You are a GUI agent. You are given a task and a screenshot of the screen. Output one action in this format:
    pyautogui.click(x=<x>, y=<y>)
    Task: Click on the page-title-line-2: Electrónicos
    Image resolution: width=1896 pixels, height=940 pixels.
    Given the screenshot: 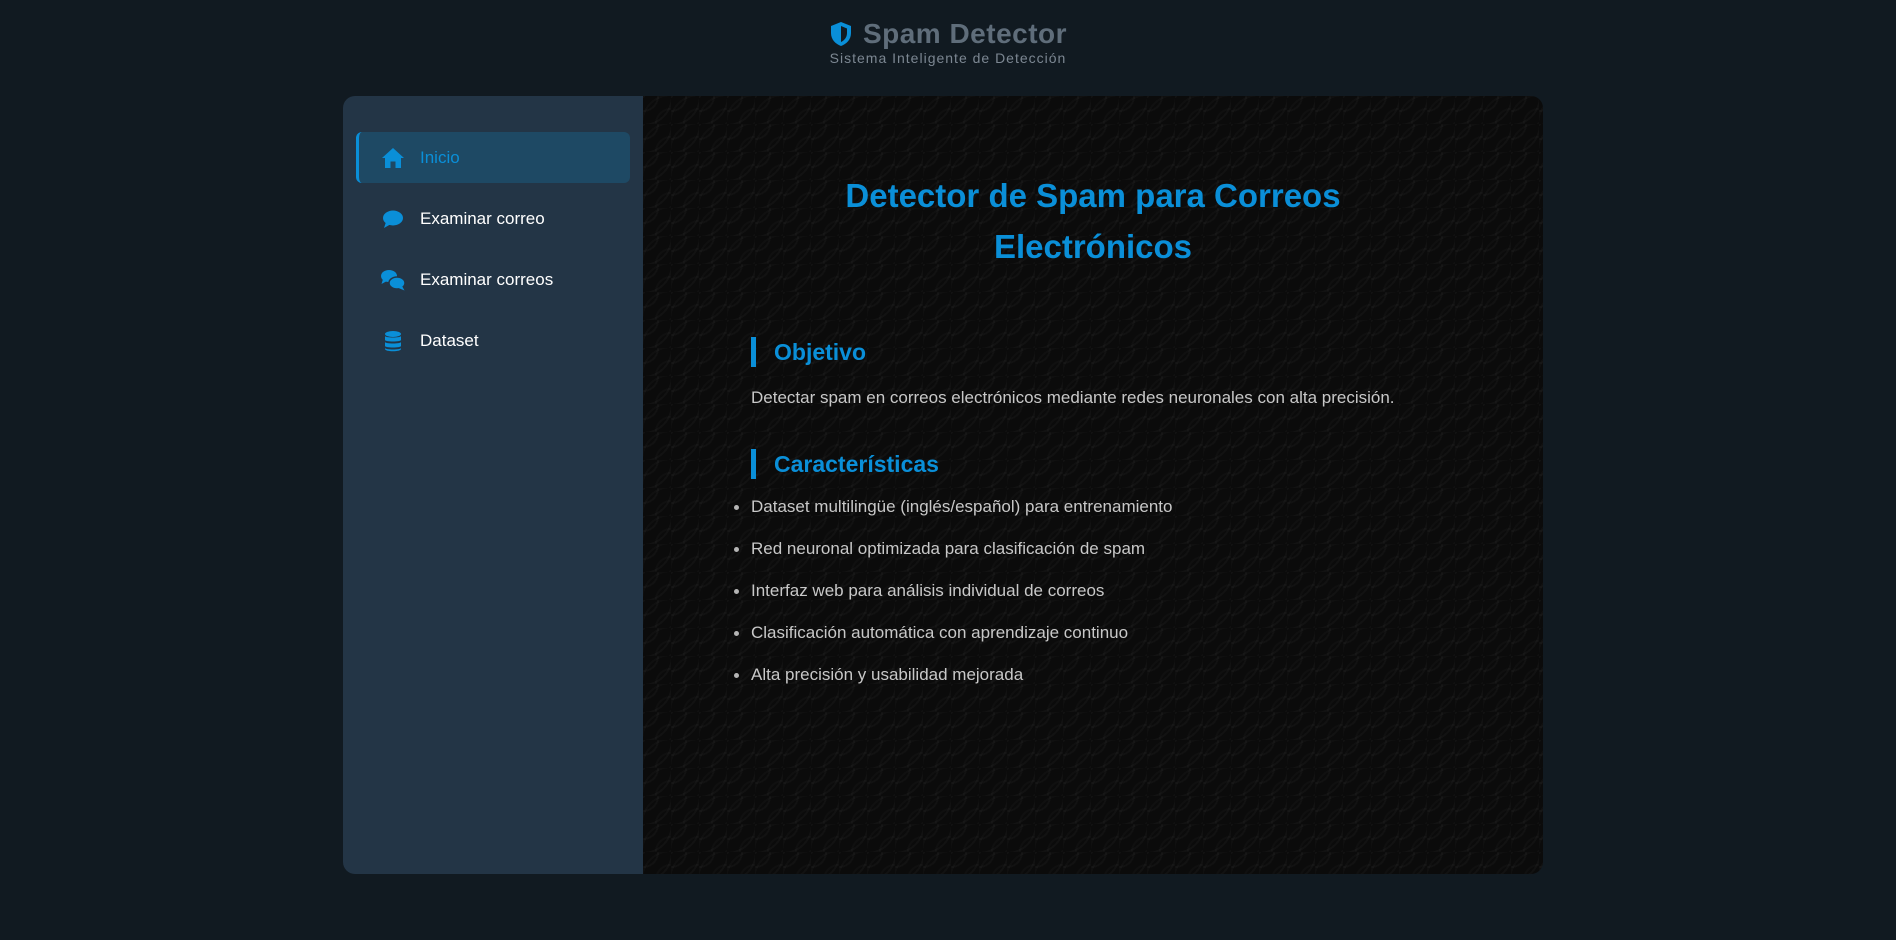 What is the action you would take?
    pyautogui.click(x=1093, y=246)
    